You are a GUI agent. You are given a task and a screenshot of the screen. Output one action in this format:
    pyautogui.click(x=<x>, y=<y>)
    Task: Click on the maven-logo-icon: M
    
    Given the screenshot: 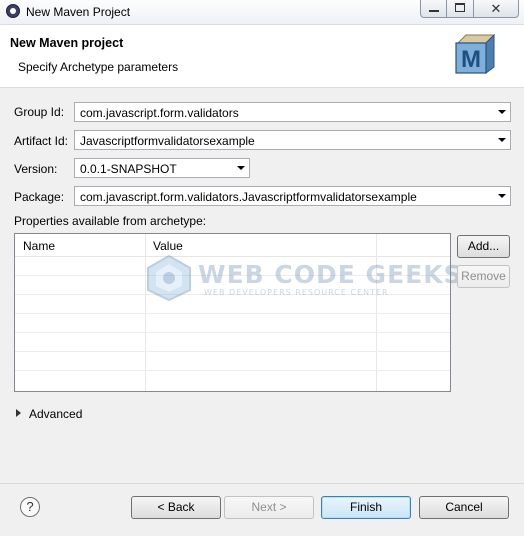 What is the action you would take?
    pyautogui.click(x=475, y=53)
    